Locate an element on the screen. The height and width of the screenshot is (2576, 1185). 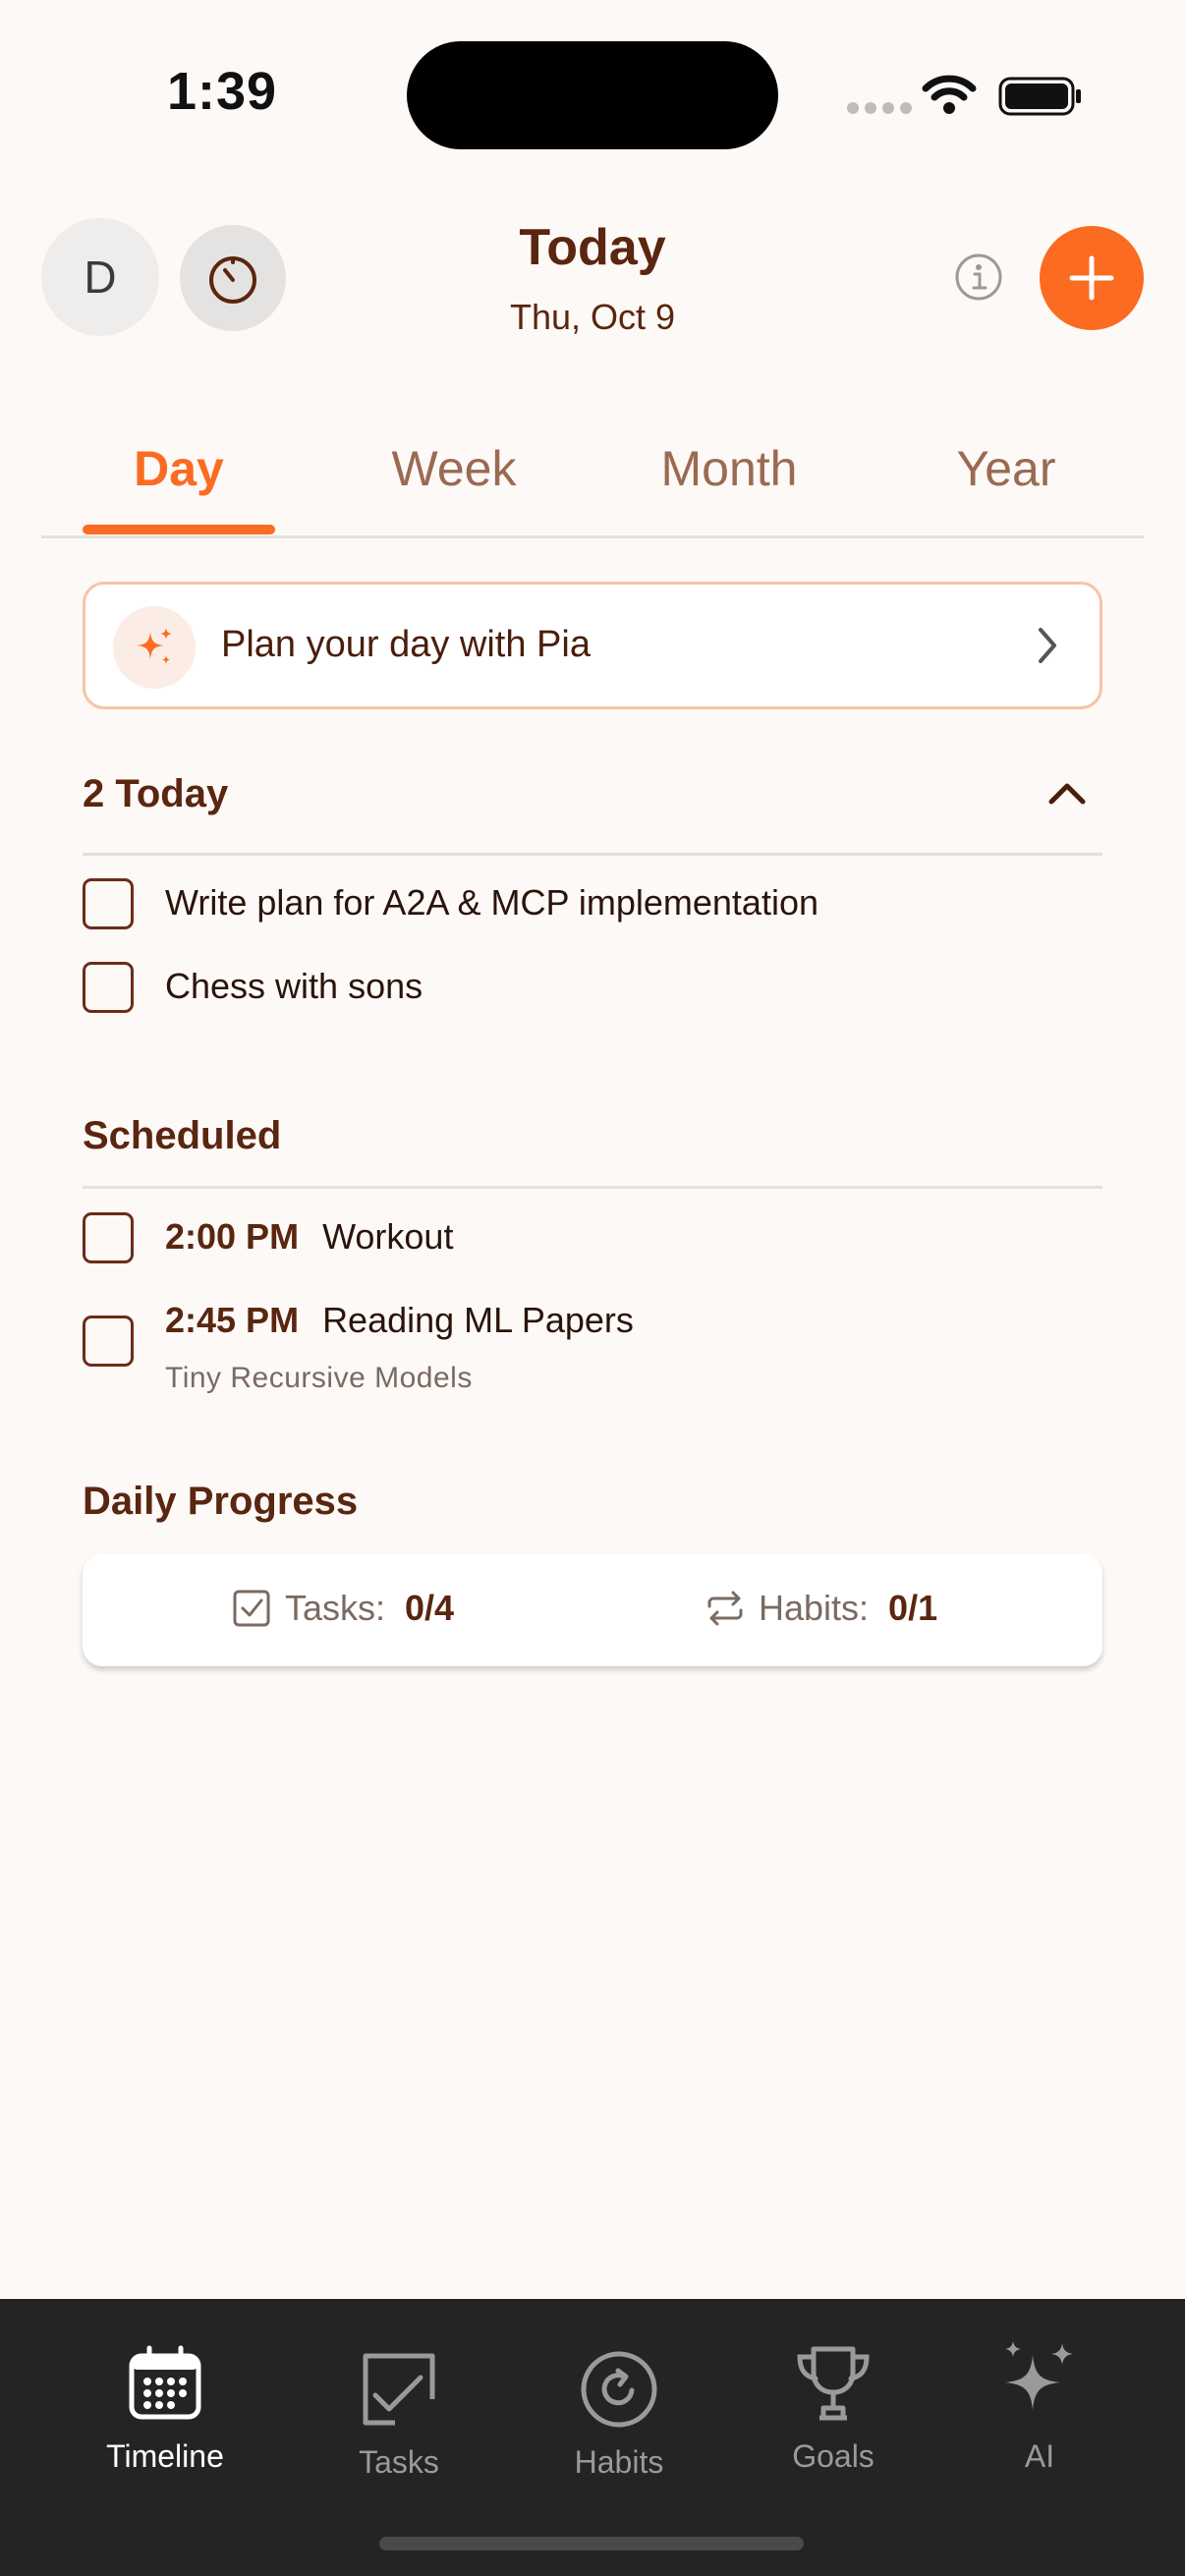
nav-label: Habits is located at coordinates (619, 2462).